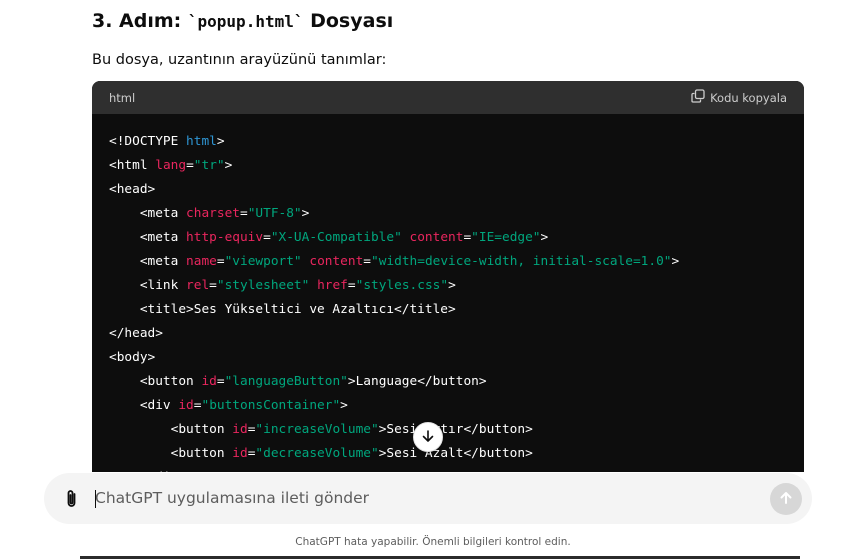 The height and width of the screenshot is (559, 866). What do you see at coordinates (201, 261) in the screenshot?
I see `code-token: name` at bounding box center [201, 261].